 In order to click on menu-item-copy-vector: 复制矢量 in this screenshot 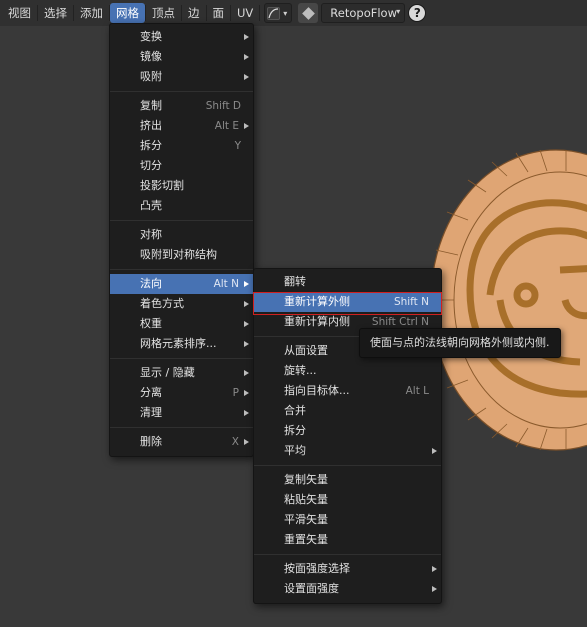, I will do `click(347, 480)`.